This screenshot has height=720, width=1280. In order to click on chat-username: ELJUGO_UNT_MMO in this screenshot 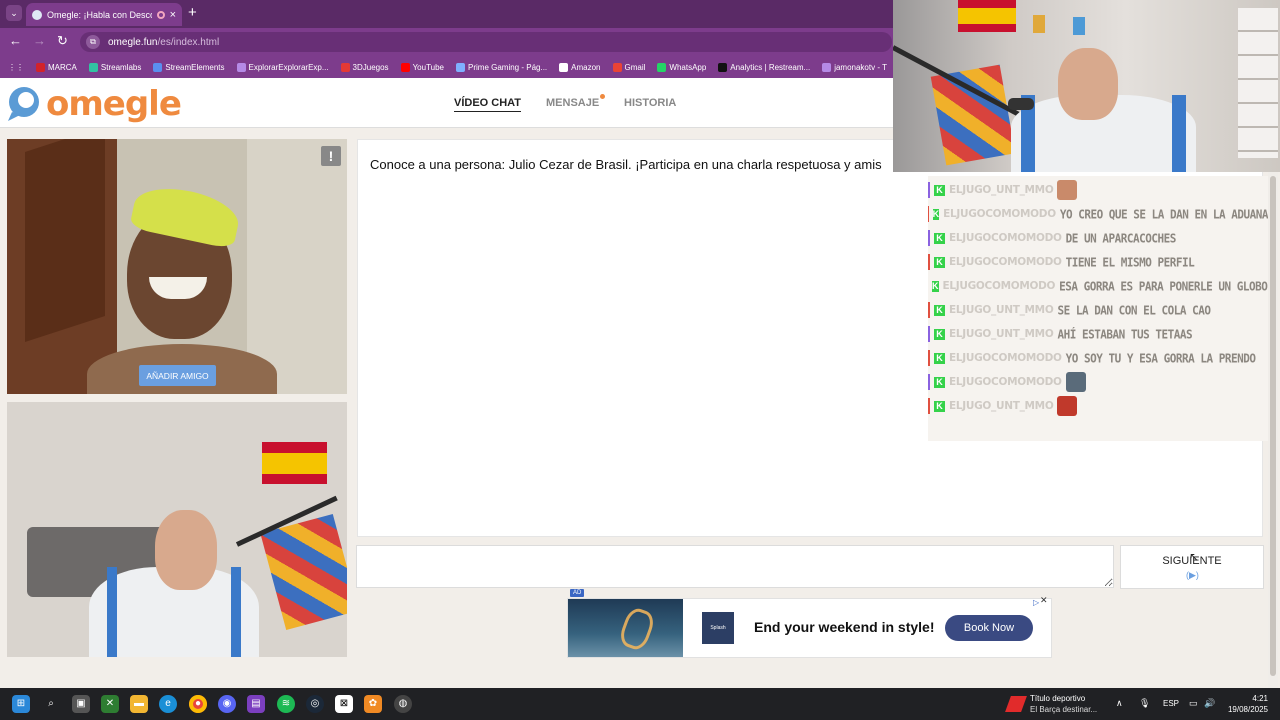, I will do `click(1001, 334)`.